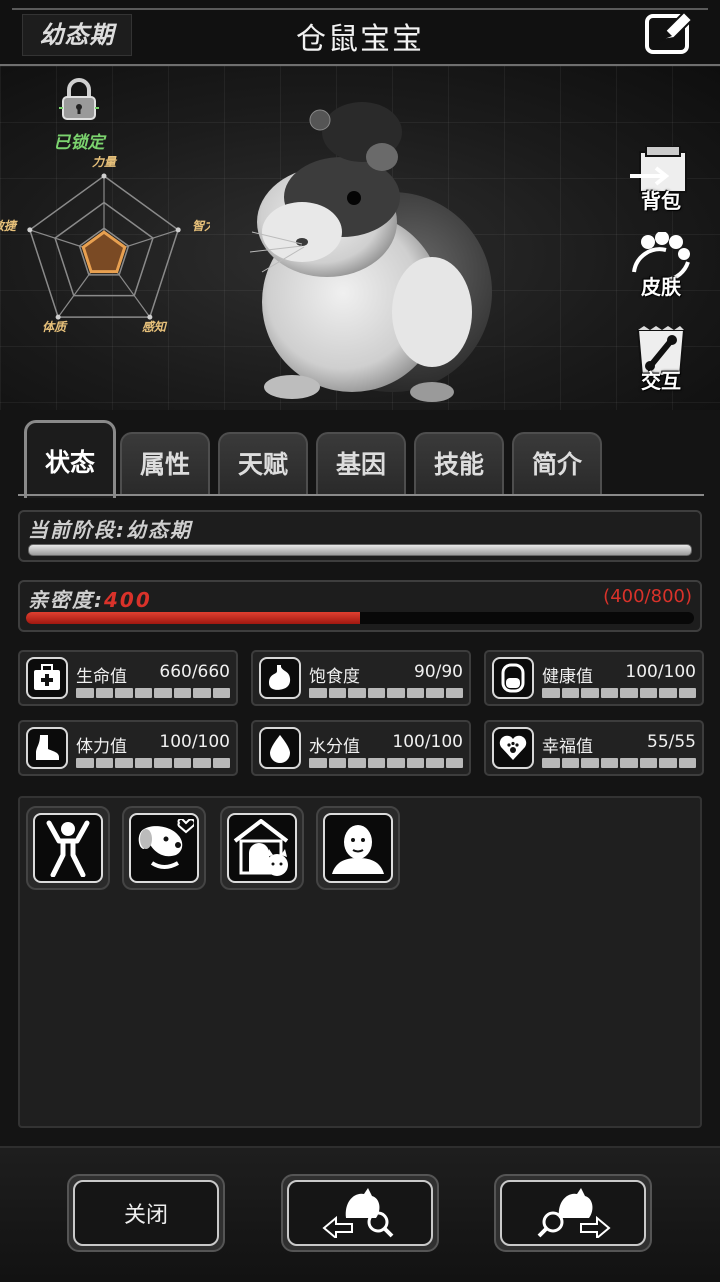  I want to click on radar-label: 体质, so click(55, 327).